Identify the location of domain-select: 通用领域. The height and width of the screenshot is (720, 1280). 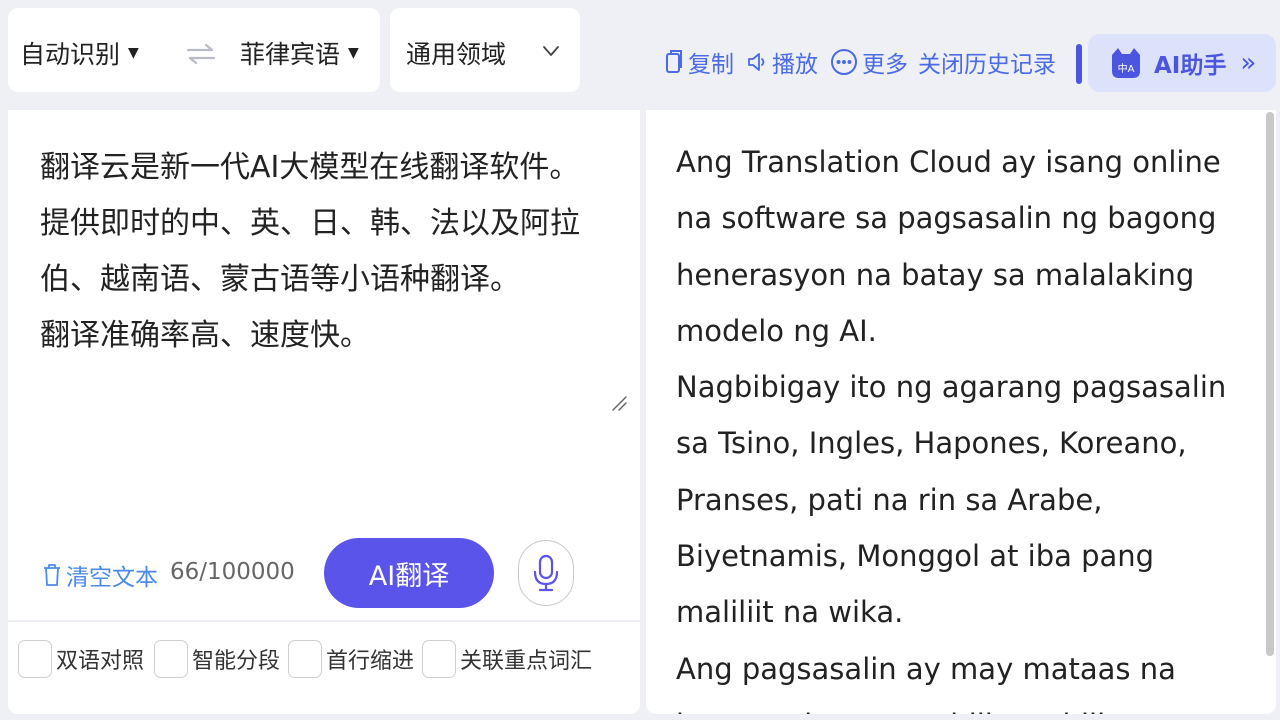
(485, 50).